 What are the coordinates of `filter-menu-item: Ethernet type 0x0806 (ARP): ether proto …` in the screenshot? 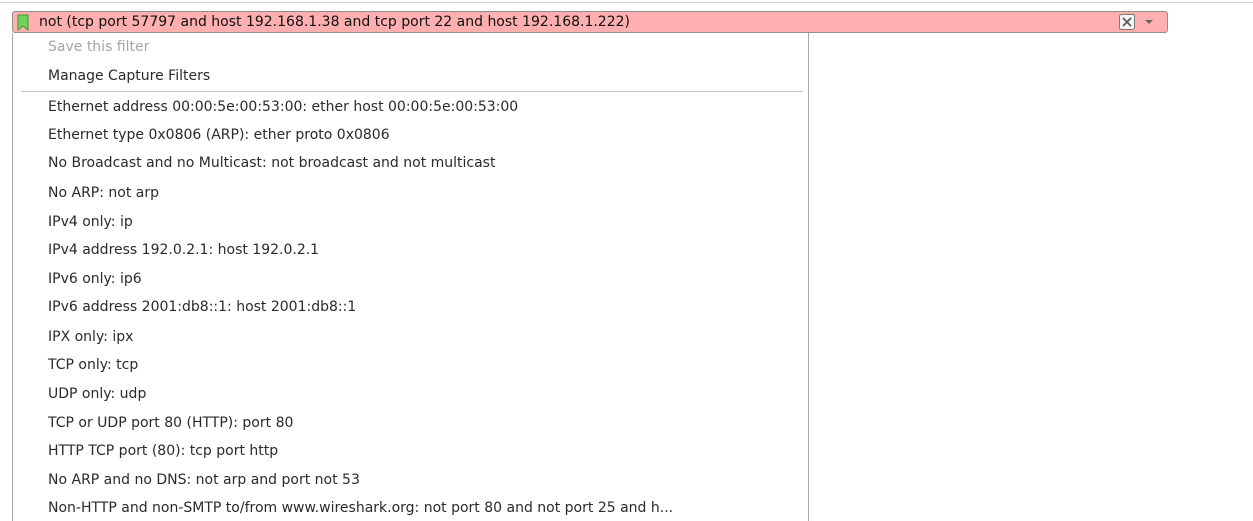 It's located at (219, 135).